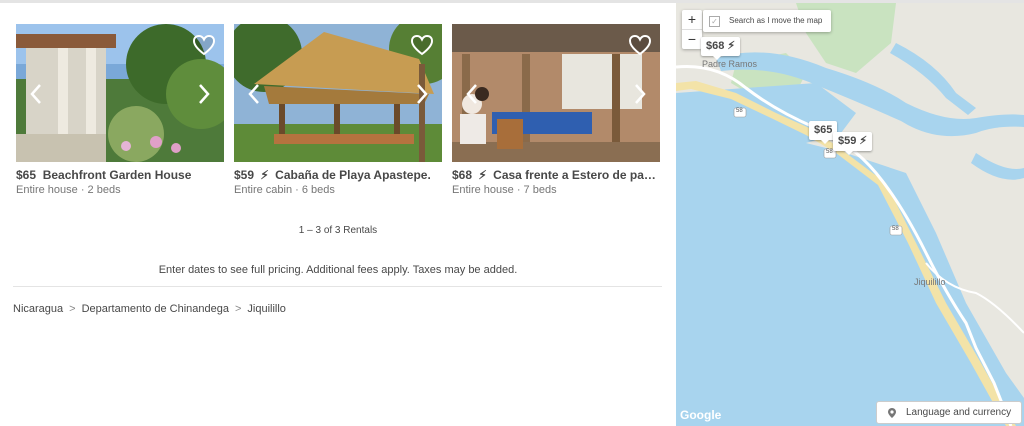 The width and height of the screenshot is (1024, 426). I want to click on language-currency-button: Language and currency, so click(949, 412).